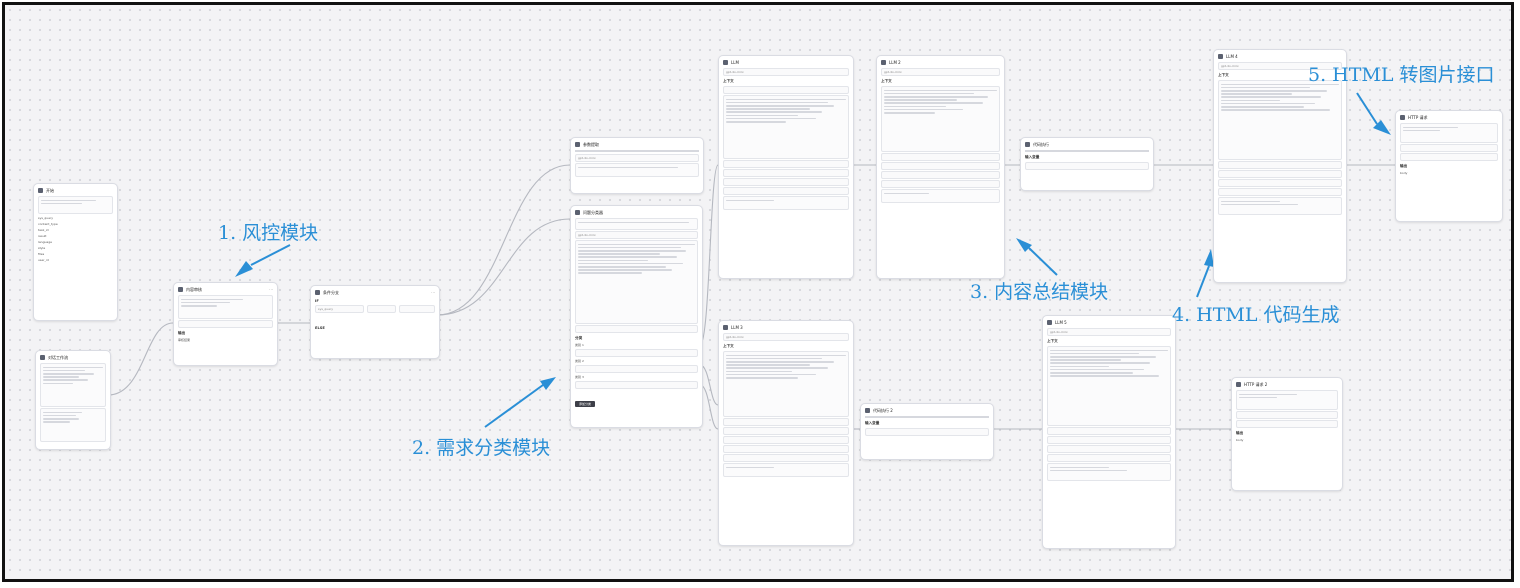  I want to click on node-http-1: HTTP 请求 输出 body, so click(1449, 166).